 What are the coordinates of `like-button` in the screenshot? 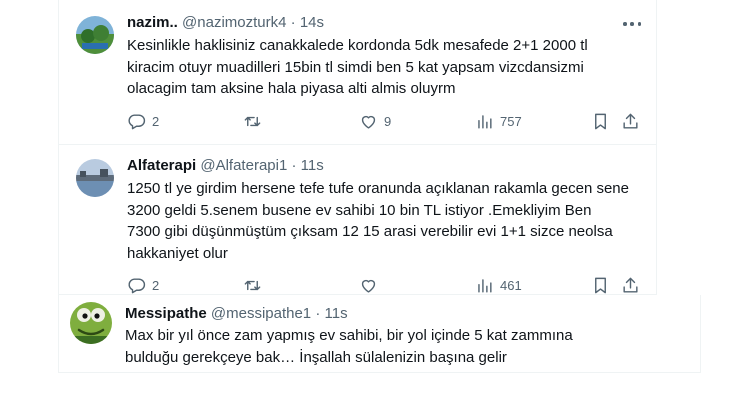 It's located at (371, 285).